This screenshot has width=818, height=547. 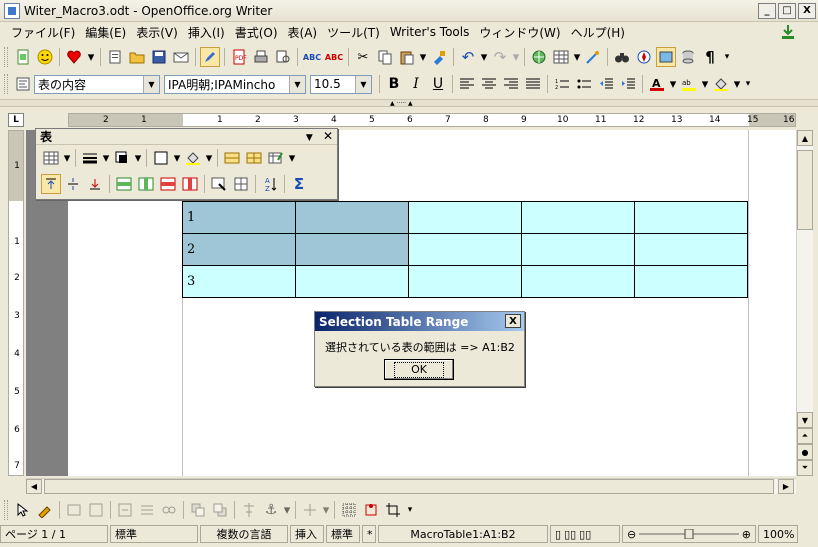 I want to click on page-indicator: ページ 1 / 1, so click(x=54, y=534).